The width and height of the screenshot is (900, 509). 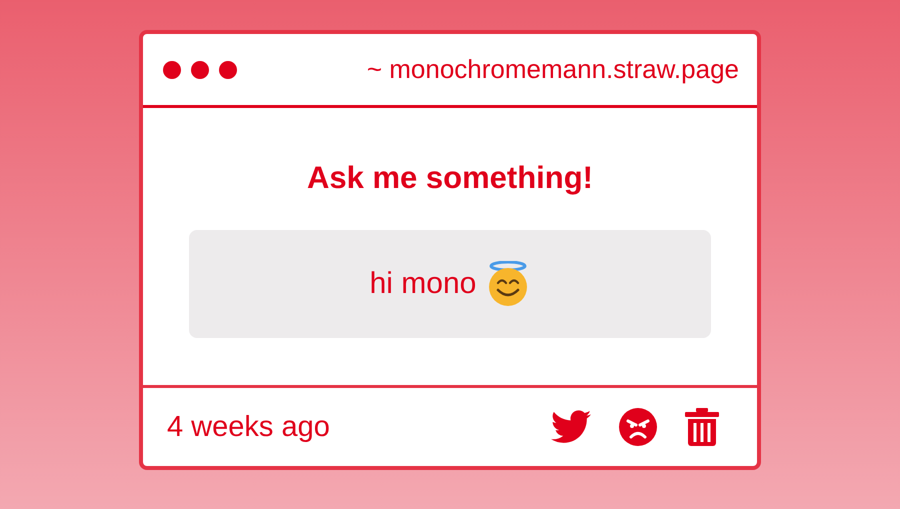 What do you see at coordinates (450, 178) in the screenshot?
I see `card-heading: Ask me something!` at bounding box center [450, 178].